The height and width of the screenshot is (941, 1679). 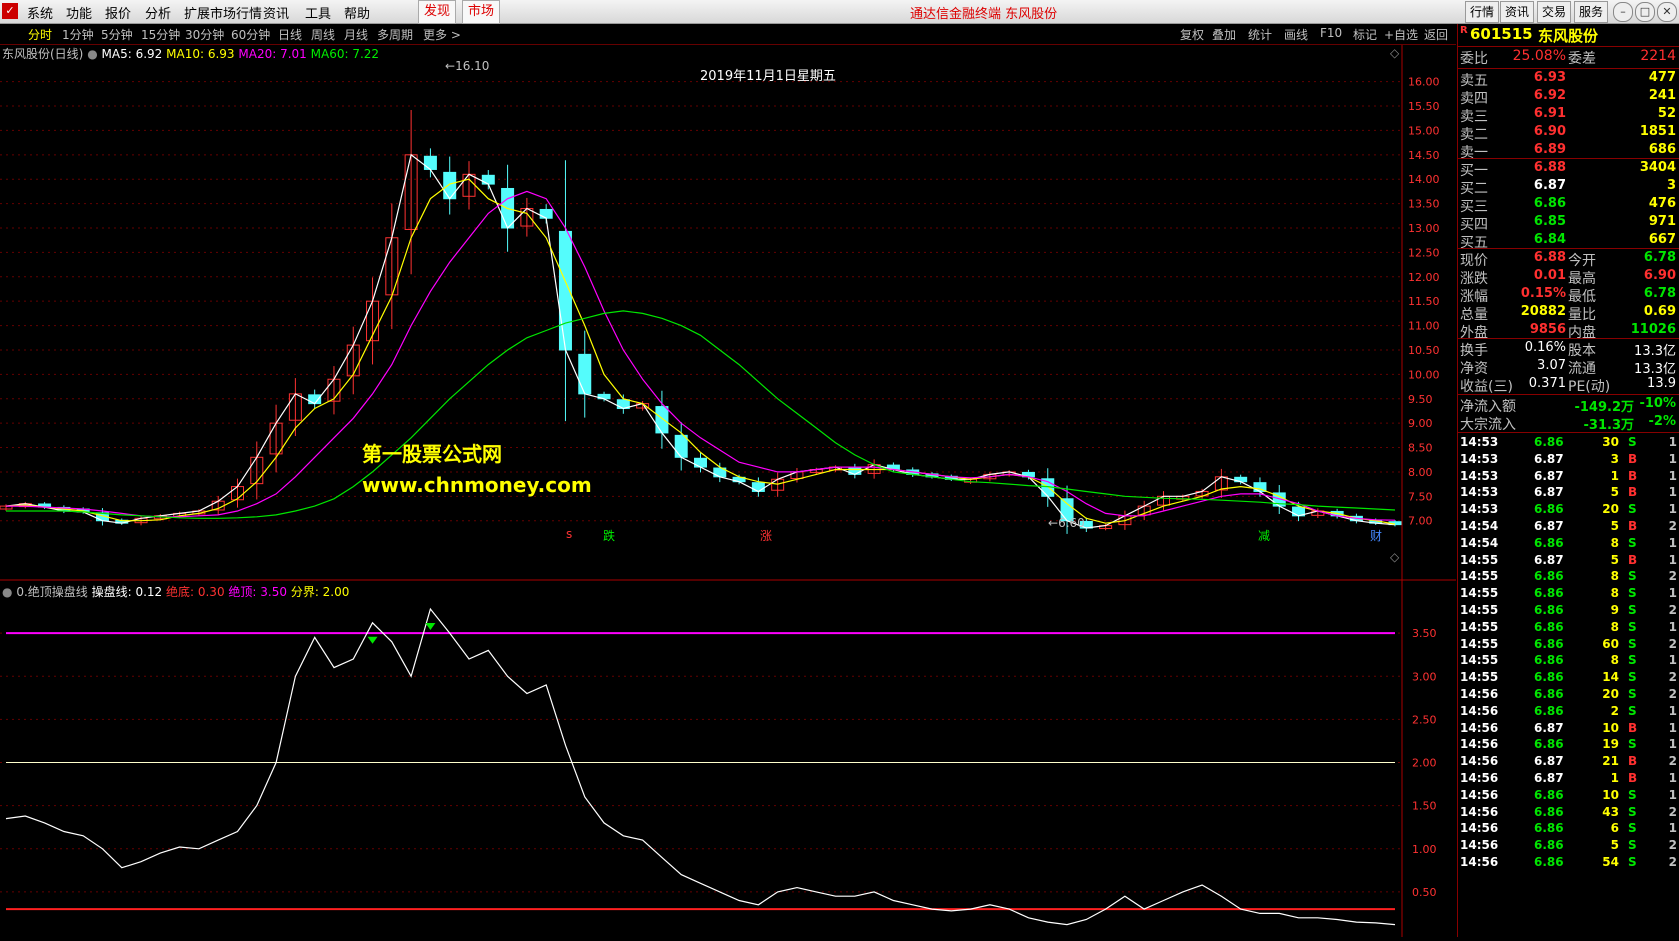 What do you see at coordinates (1659, 257) in the screenshot?
I see `stat-value: 6.78` at bounding box center [1659, 257].